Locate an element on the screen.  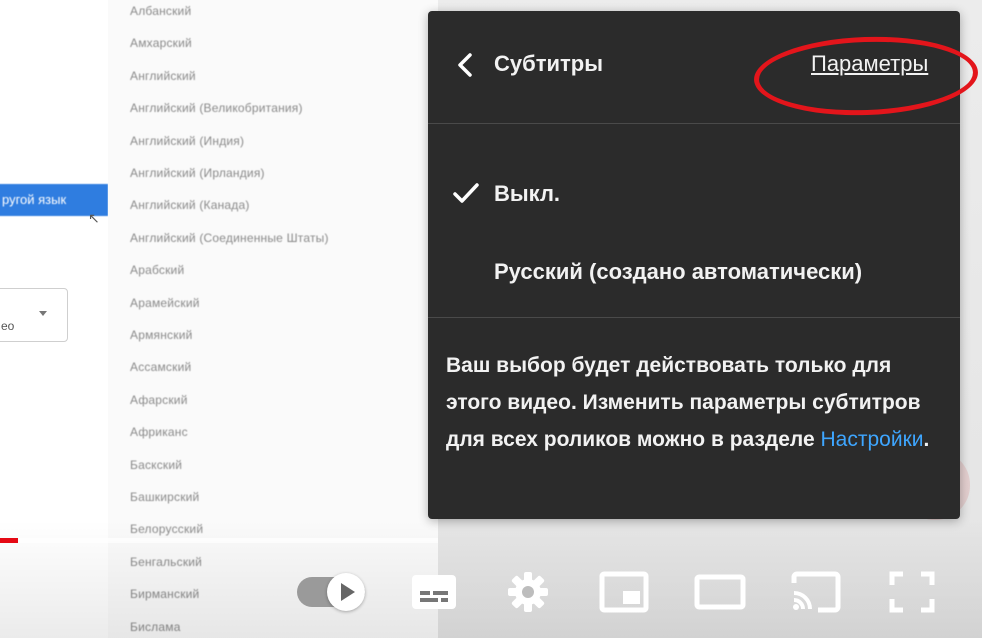
chevron-down-icon is located at coordinates (43, 313).